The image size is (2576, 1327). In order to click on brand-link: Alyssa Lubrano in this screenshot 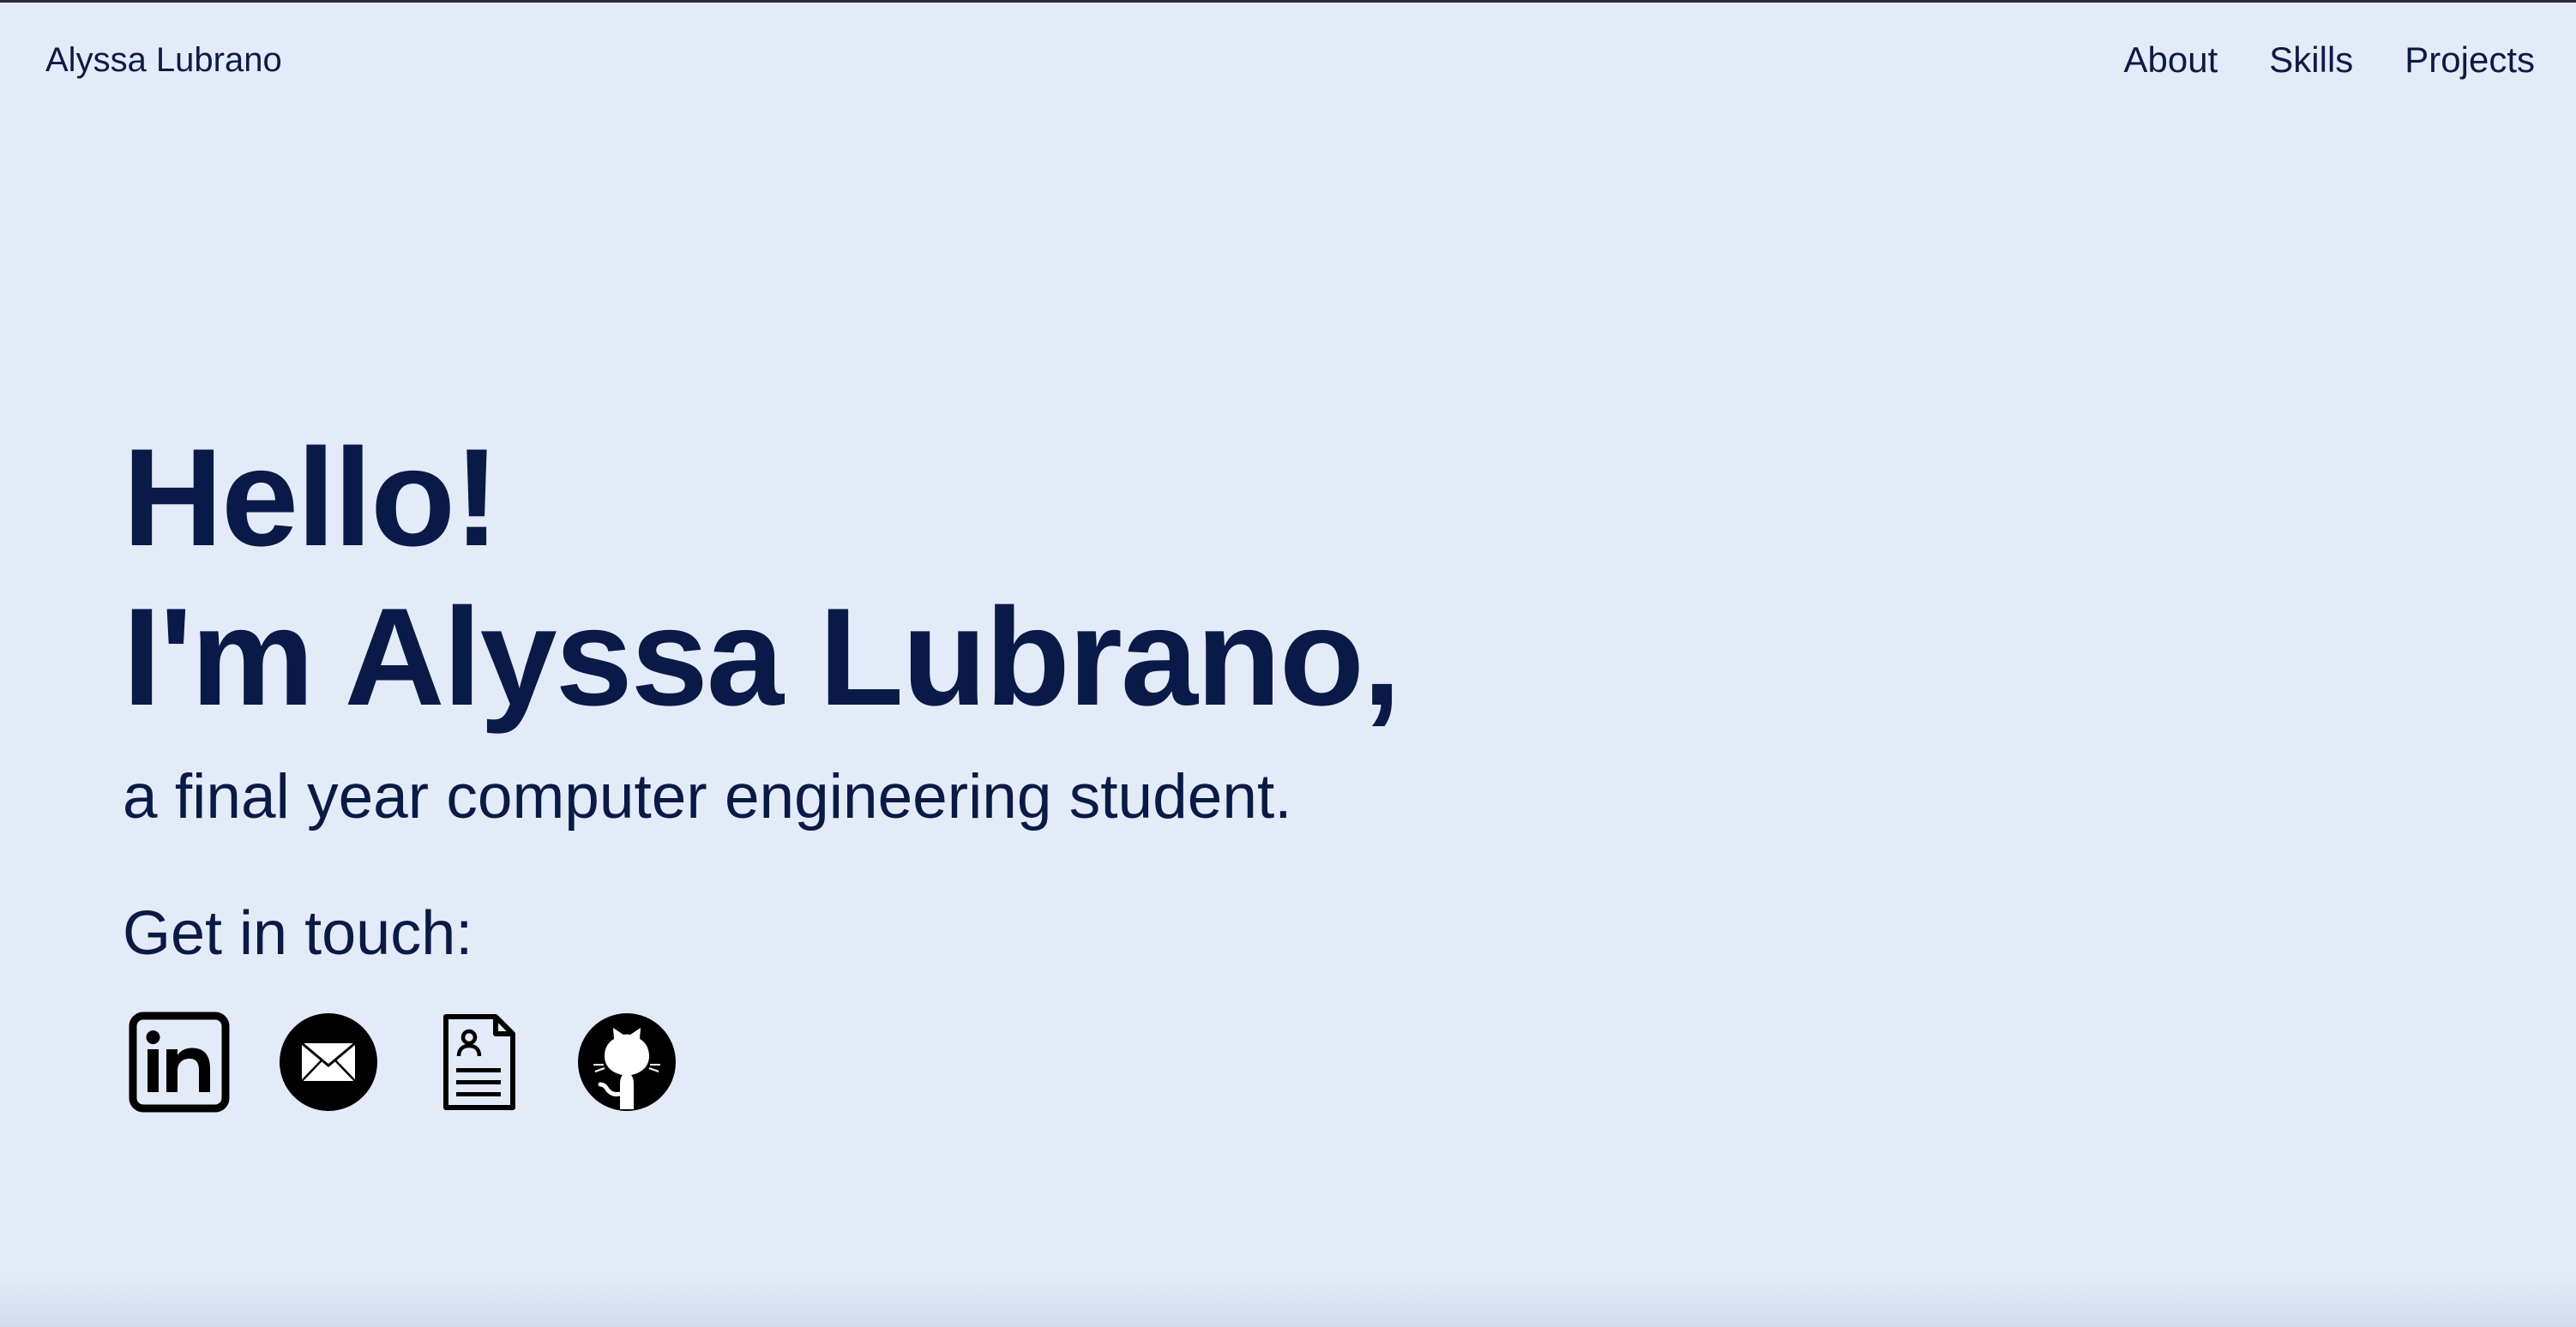, I will do `click(163, 61)`.